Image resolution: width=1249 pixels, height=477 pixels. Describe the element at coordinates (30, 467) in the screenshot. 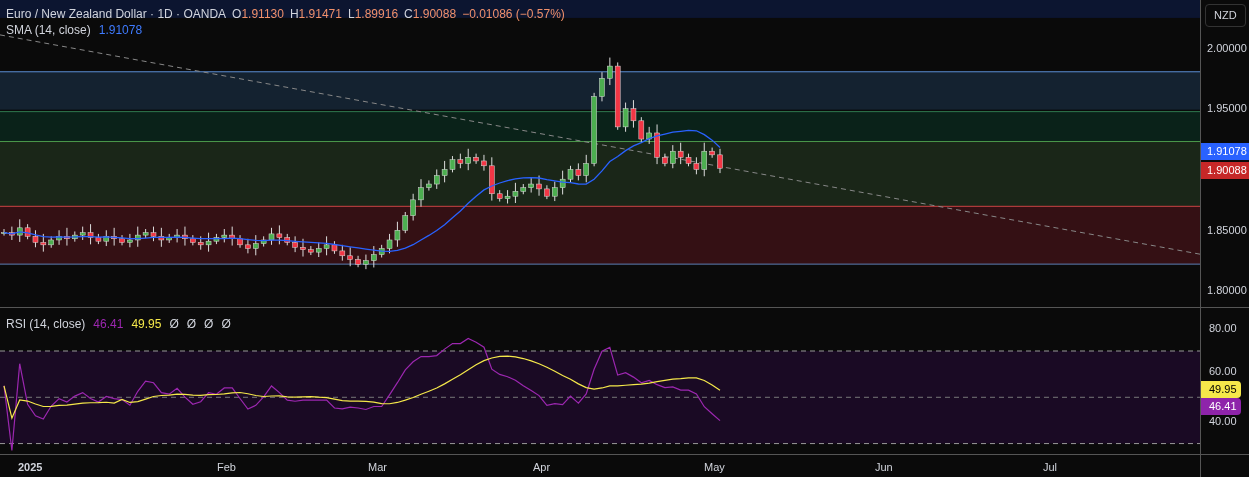

I see `time-axis-label: 2025` at that location.